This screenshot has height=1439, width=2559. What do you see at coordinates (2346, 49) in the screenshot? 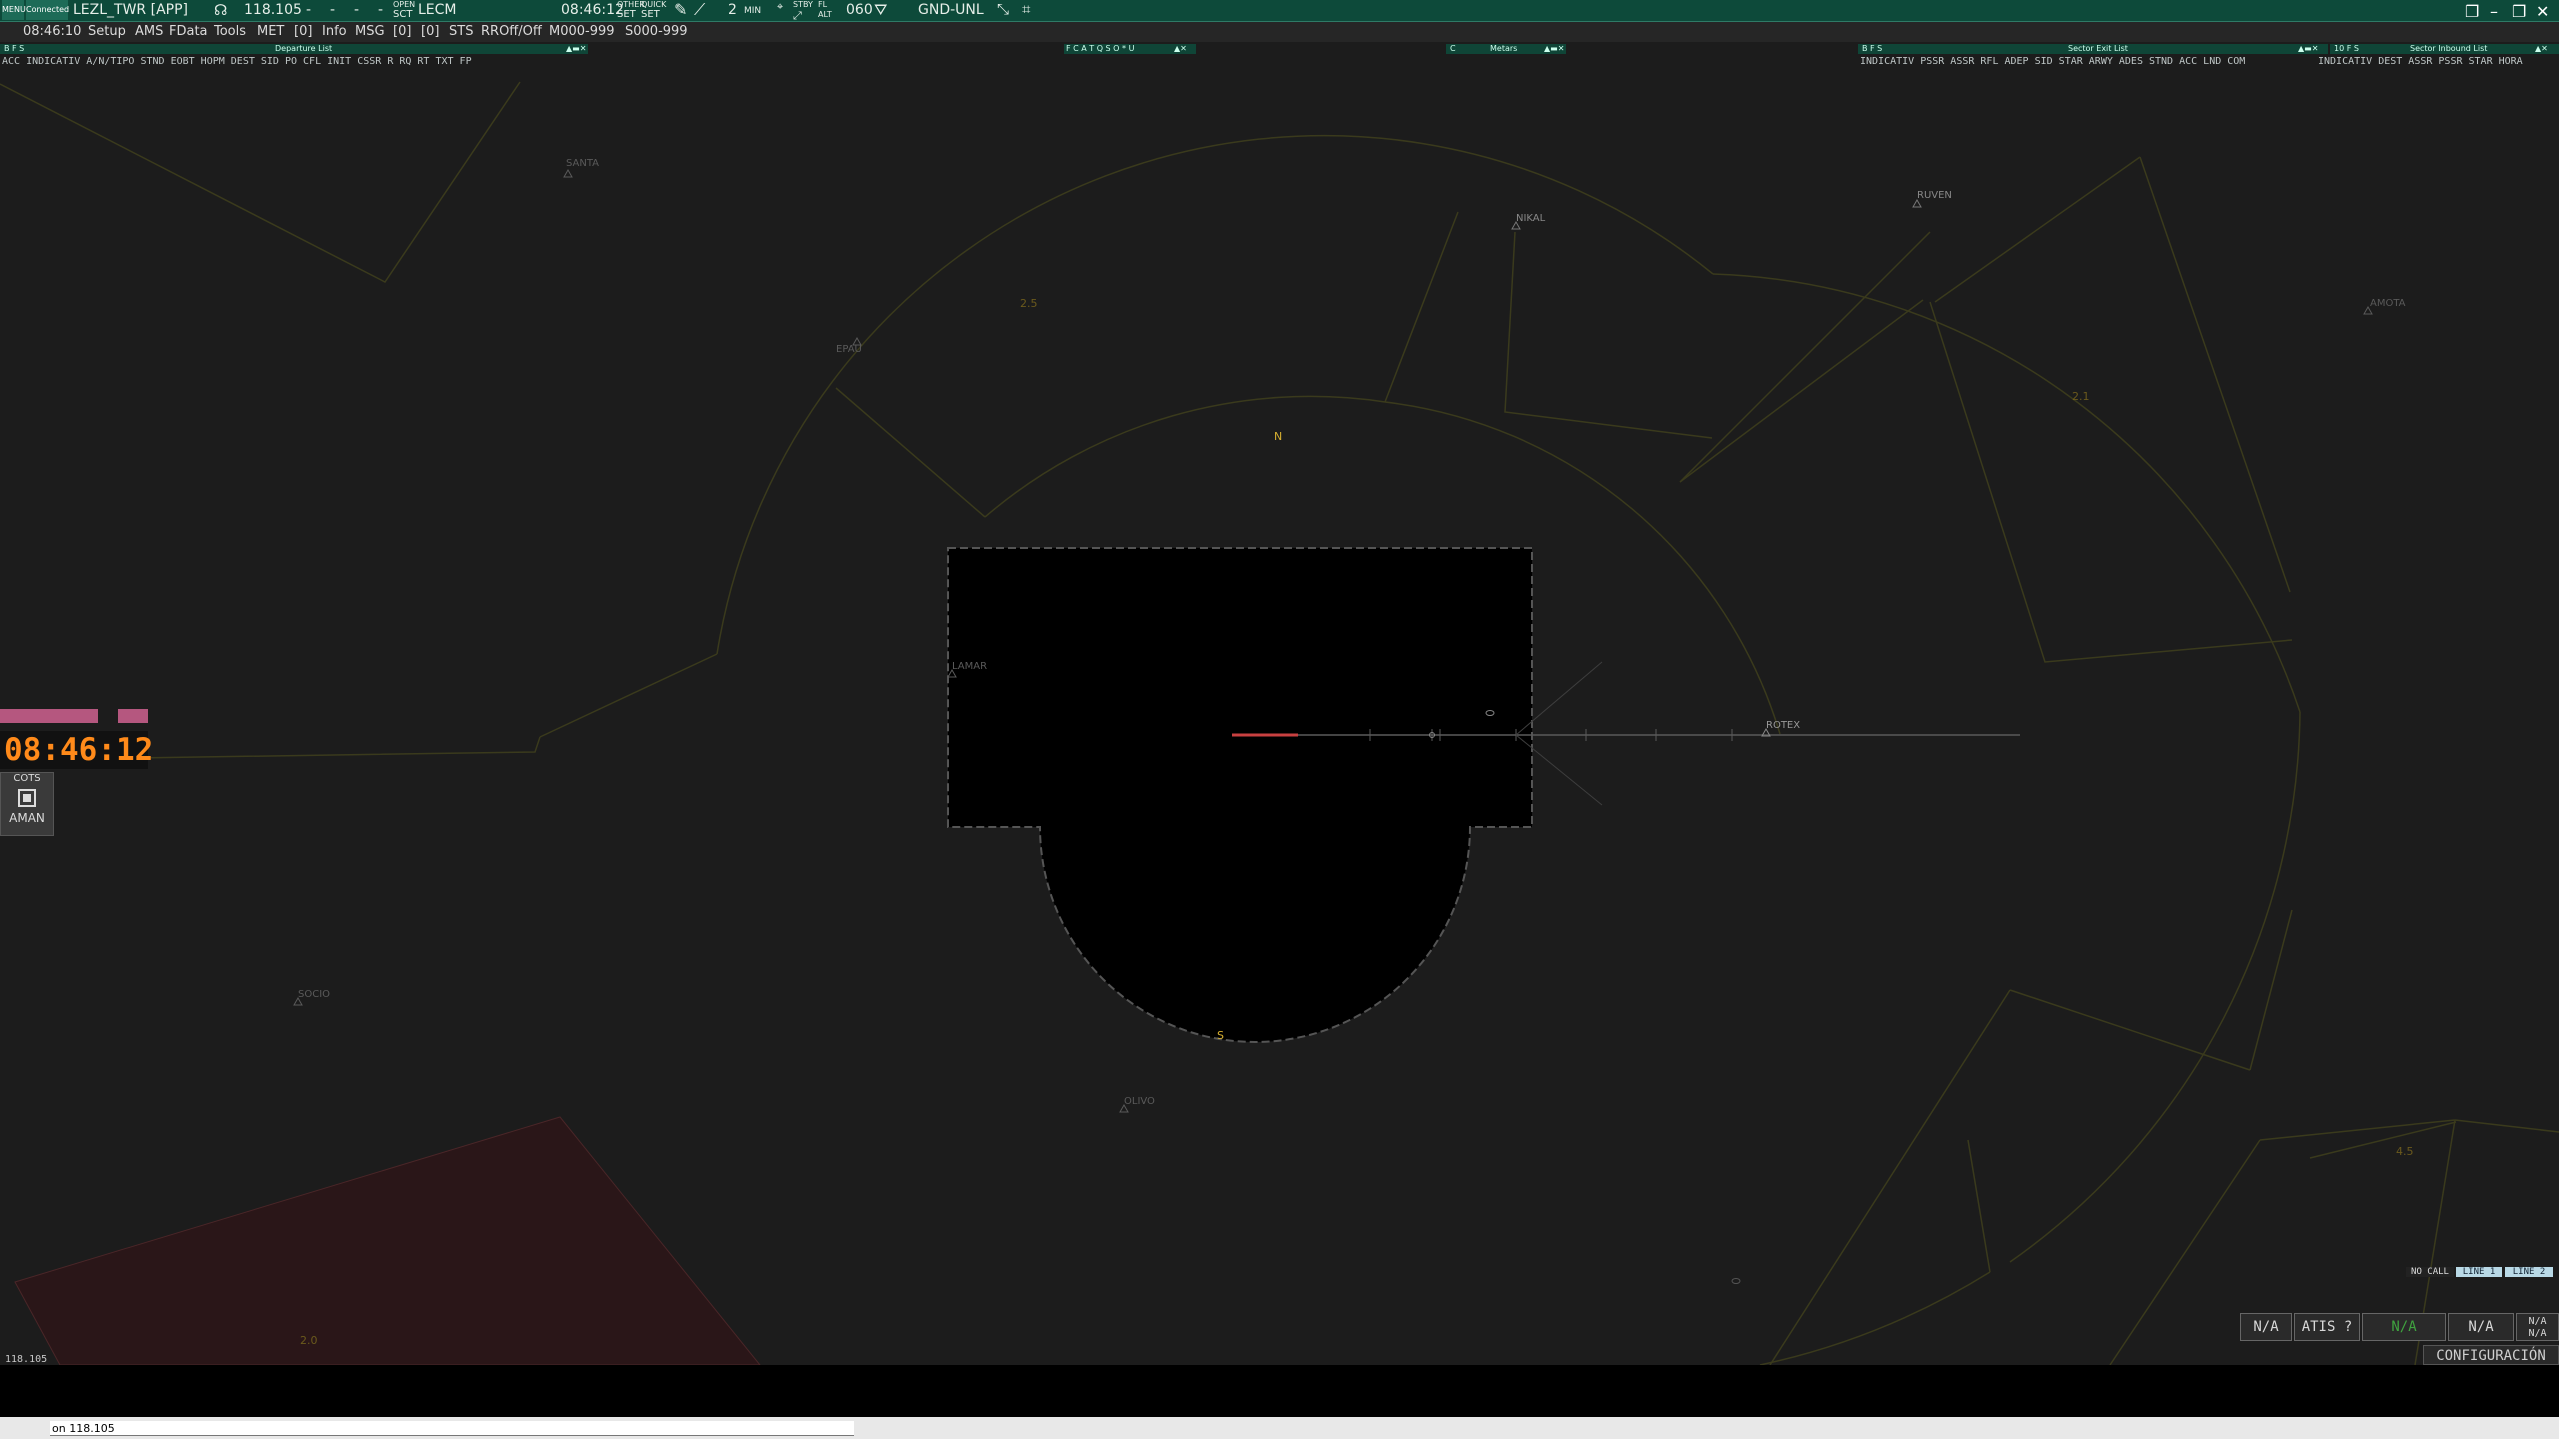
I see `sector-inbound-flags: 10 F S` at bounding box center [2346, 49].